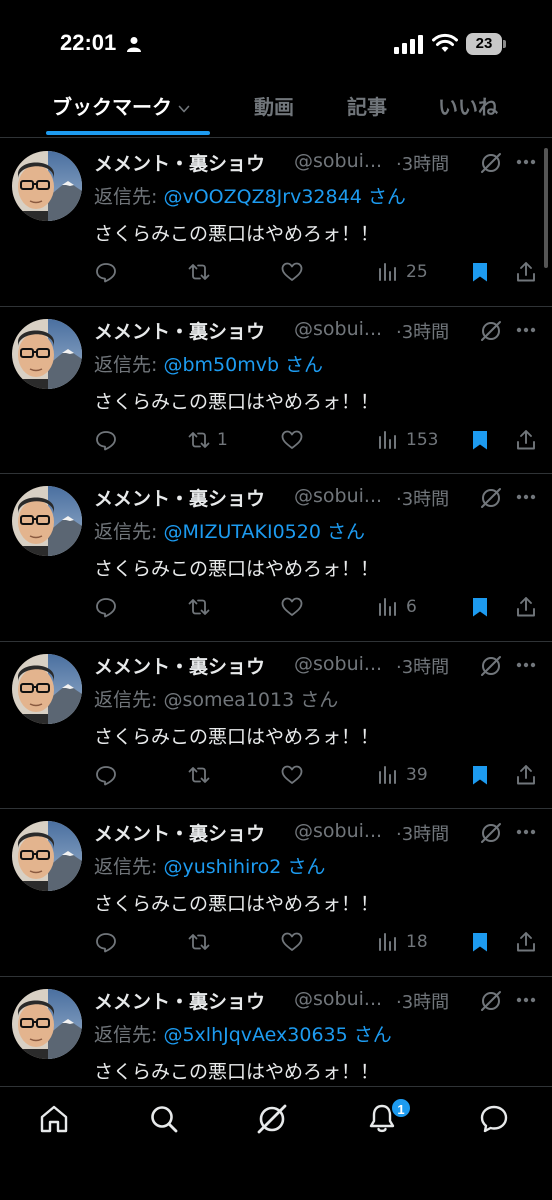 The image size is (552, 1200). Describe the element at coordinates (250, 700) in the screenshot. I see `reply-to-mention: @somea1013 さん` at that location.